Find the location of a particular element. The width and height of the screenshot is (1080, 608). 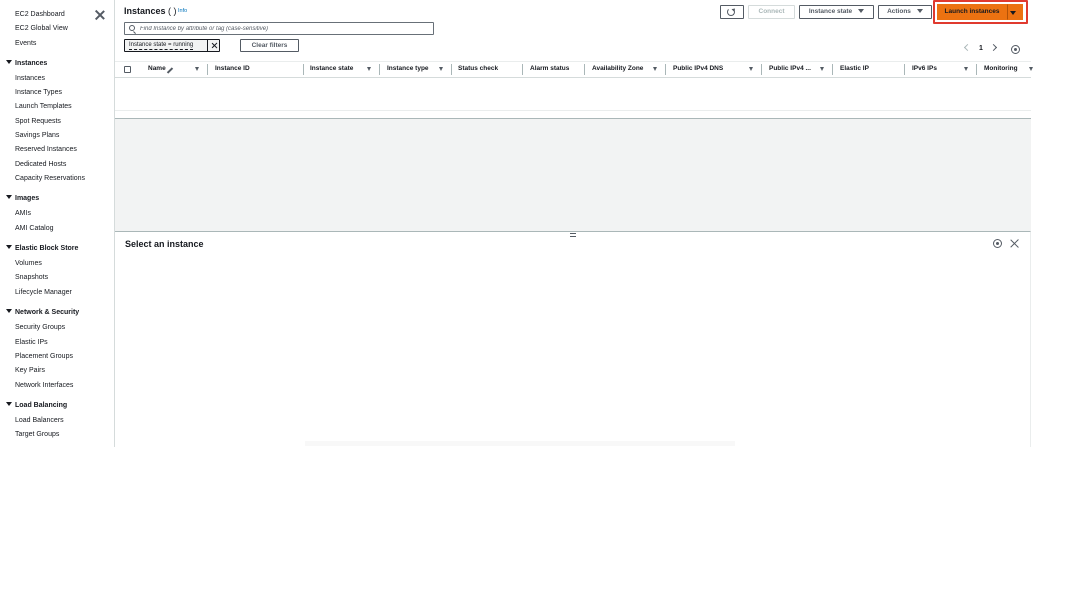

column-header-instance-id: Instance ID is located at coordinates (232, 68).